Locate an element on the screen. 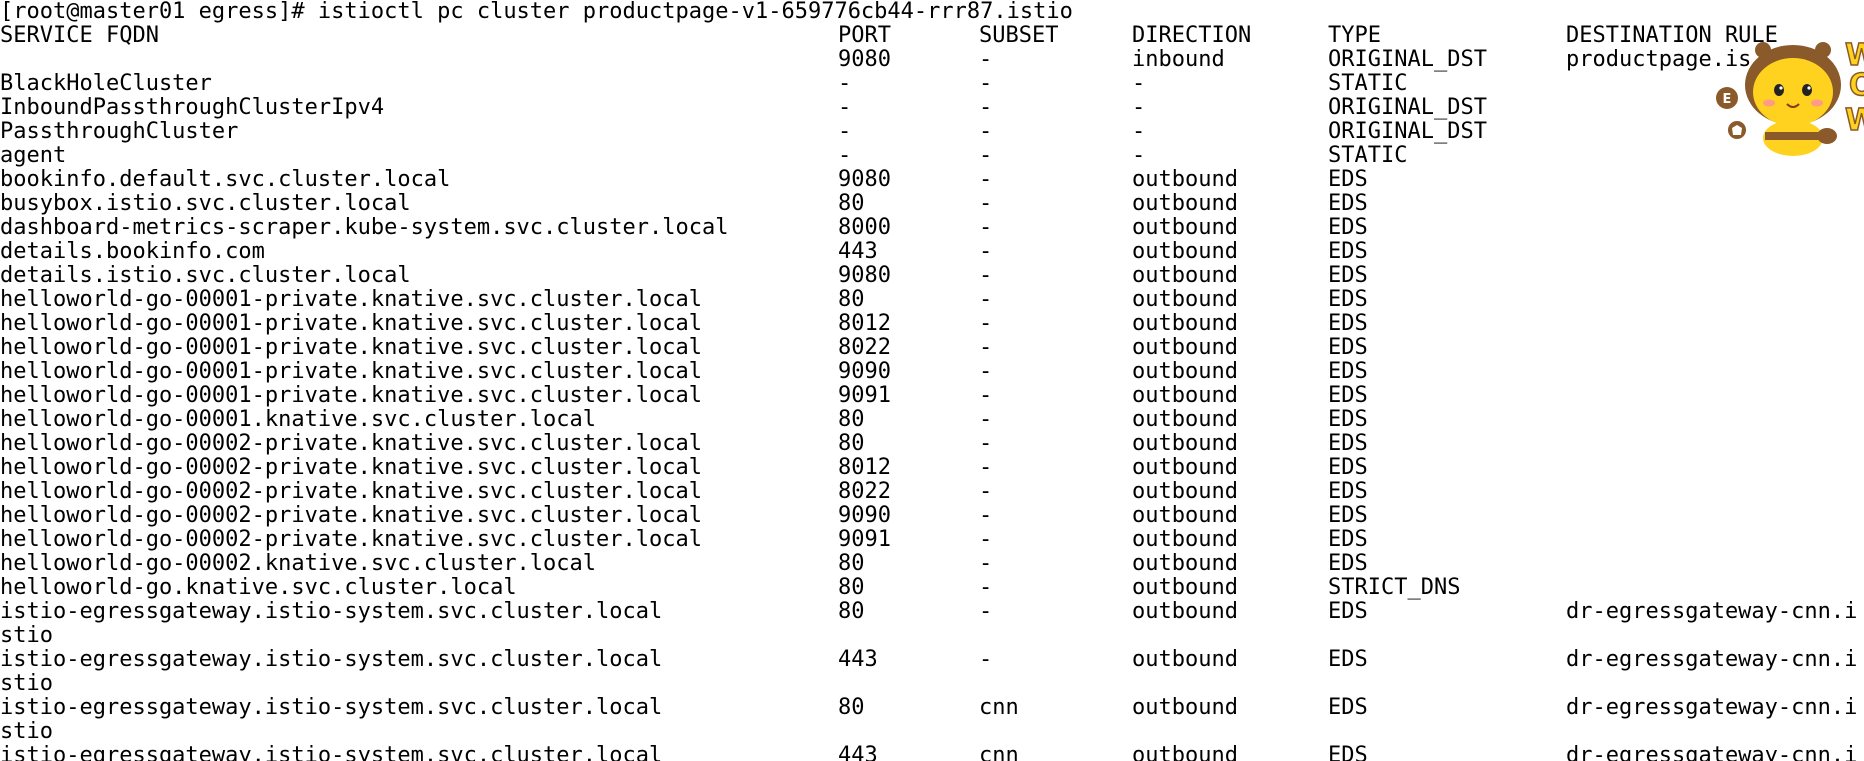 This screenshot has width=1864, height=761. table-row: PassthroughCluster - - - ORIGINAL_DST is located at coordinates (932, 132).